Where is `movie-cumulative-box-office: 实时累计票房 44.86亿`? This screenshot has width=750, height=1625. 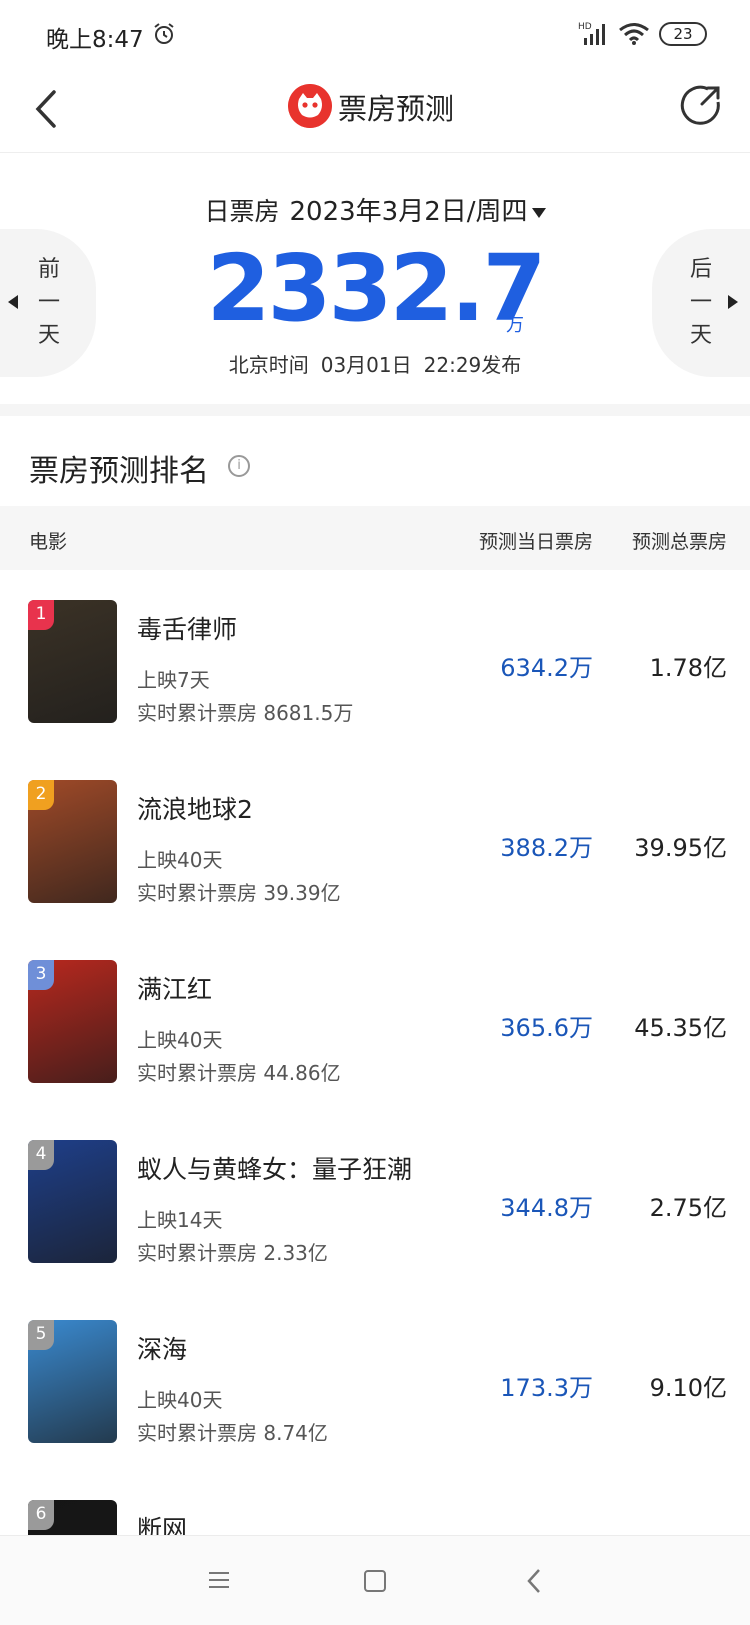 movie-cumulative-box-office: 实时累计票房 44.86亿 is located at coordinates (239, 1073).